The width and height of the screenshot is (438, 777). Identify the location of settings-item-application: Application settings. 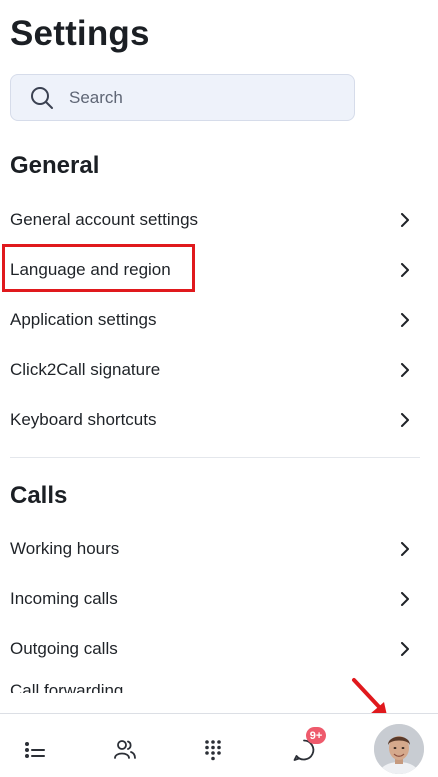
(210, 320).